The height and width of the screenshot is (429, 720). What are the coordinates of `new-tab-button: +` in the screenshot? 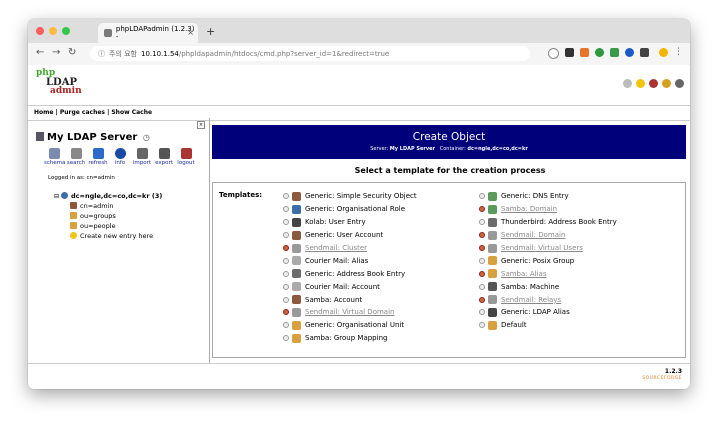 It's located at (210, 31).